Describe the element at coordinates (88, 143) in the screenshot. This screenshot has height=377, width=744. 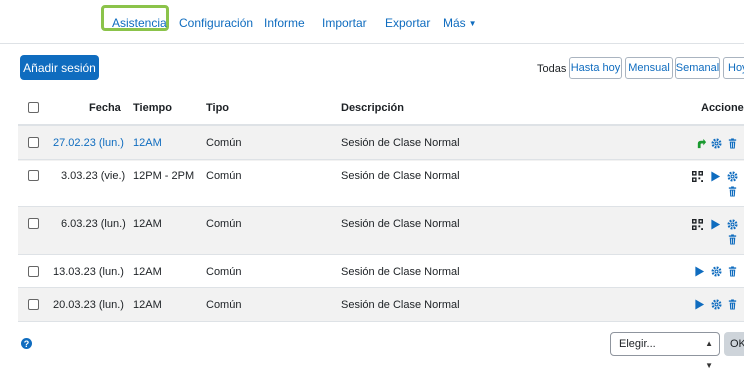
I see `session-date-link: 27.02.23 (lun.)` at that location.